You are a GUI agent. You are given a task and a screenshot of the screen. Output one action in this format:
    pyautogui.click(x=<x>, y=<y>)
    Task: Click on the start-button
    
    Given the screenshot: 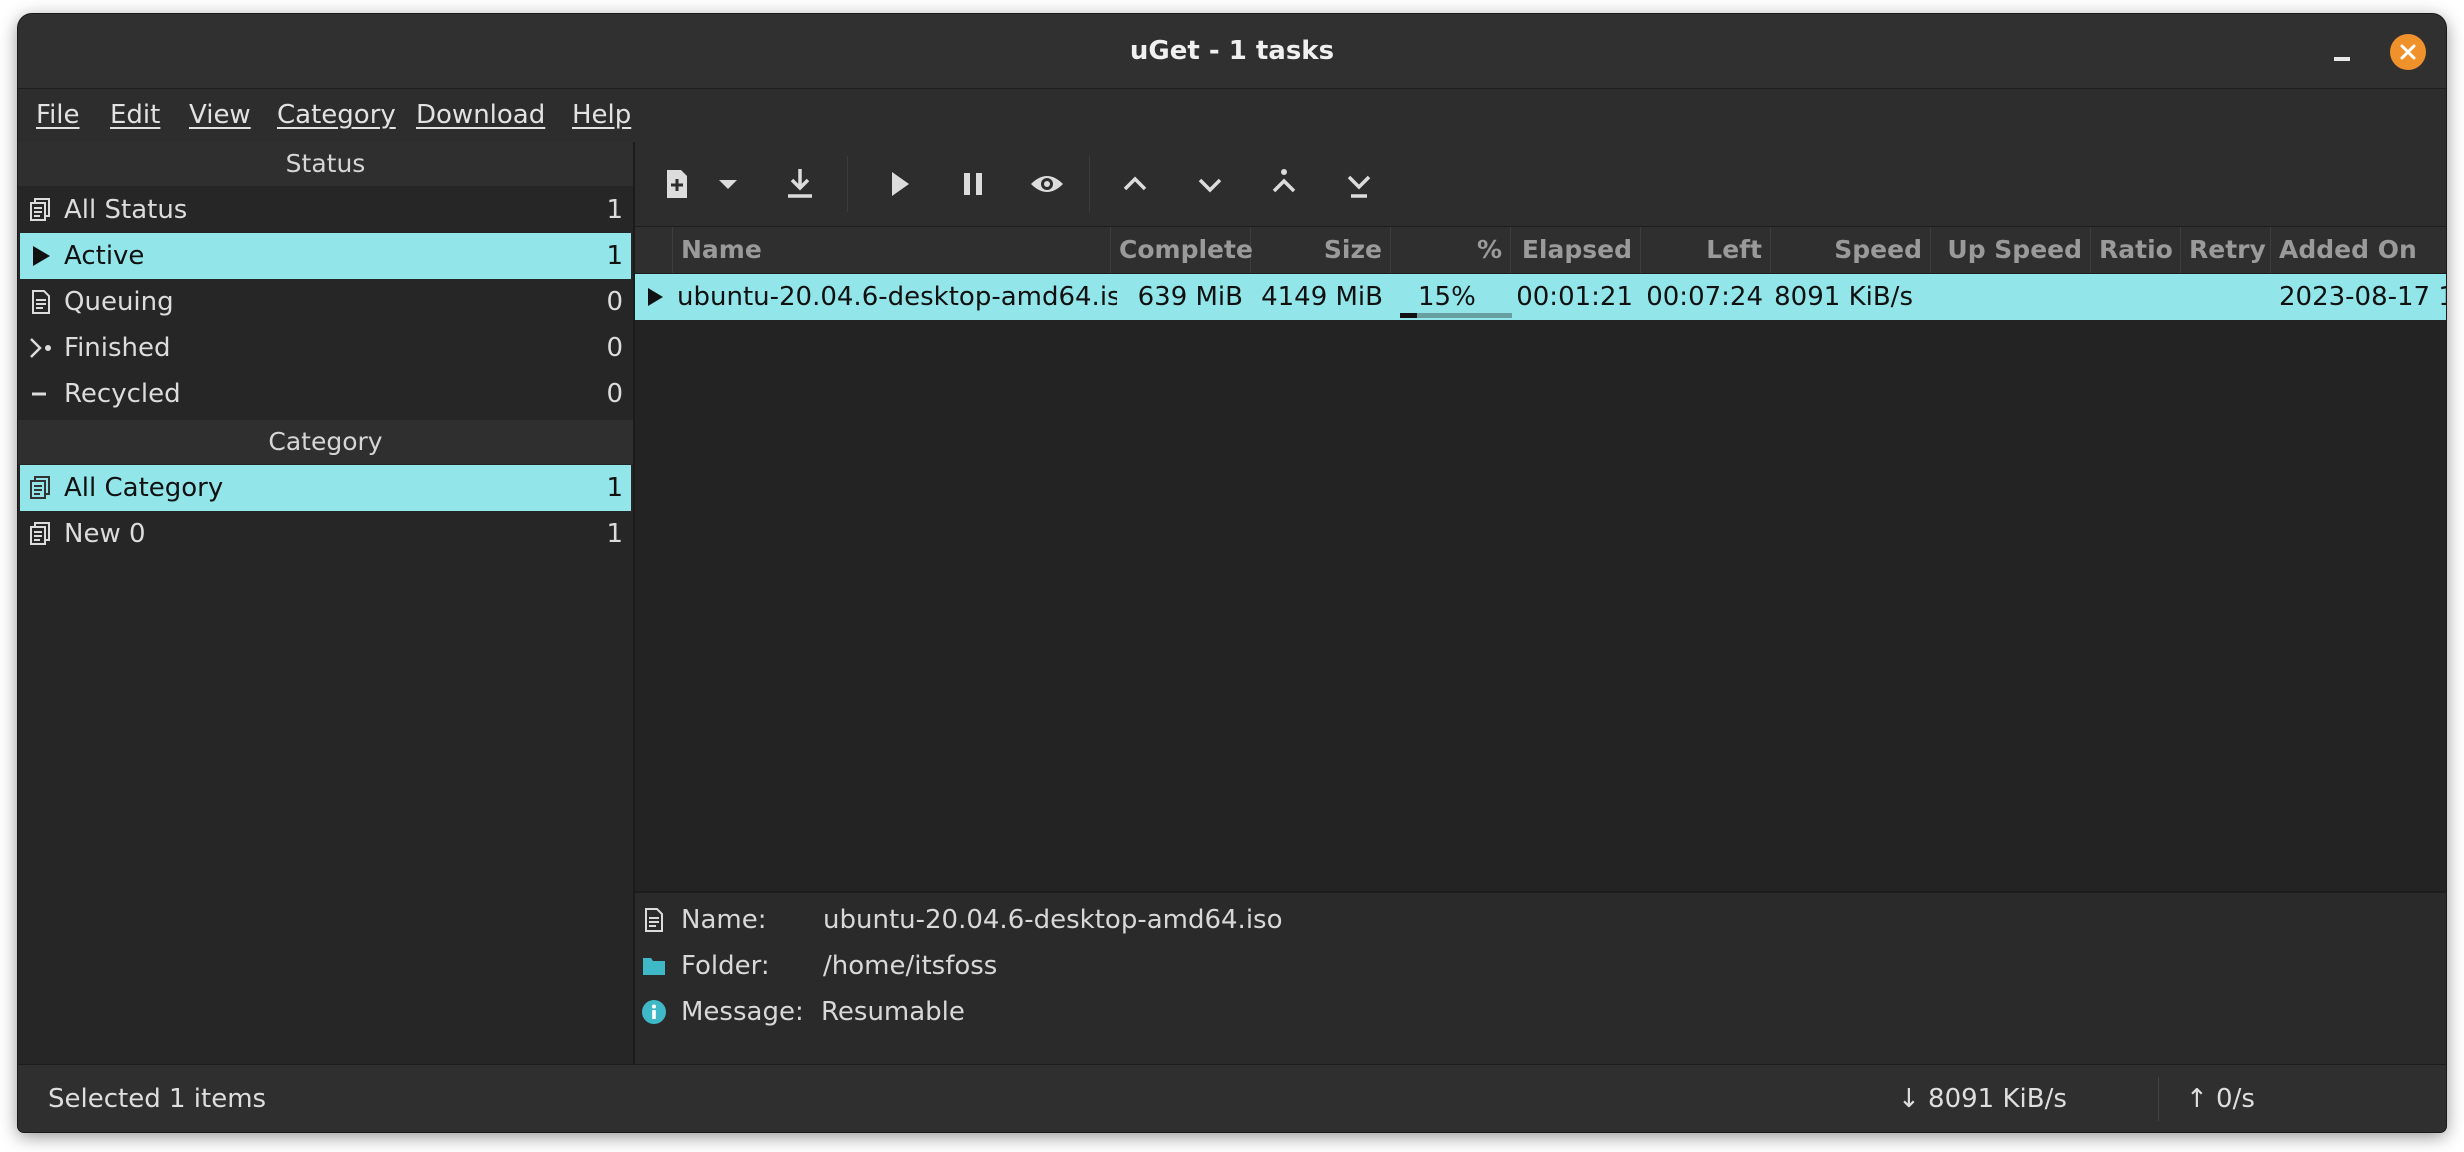 What is the action you would take?
    pyautogui.click(x=899, y=184)
    